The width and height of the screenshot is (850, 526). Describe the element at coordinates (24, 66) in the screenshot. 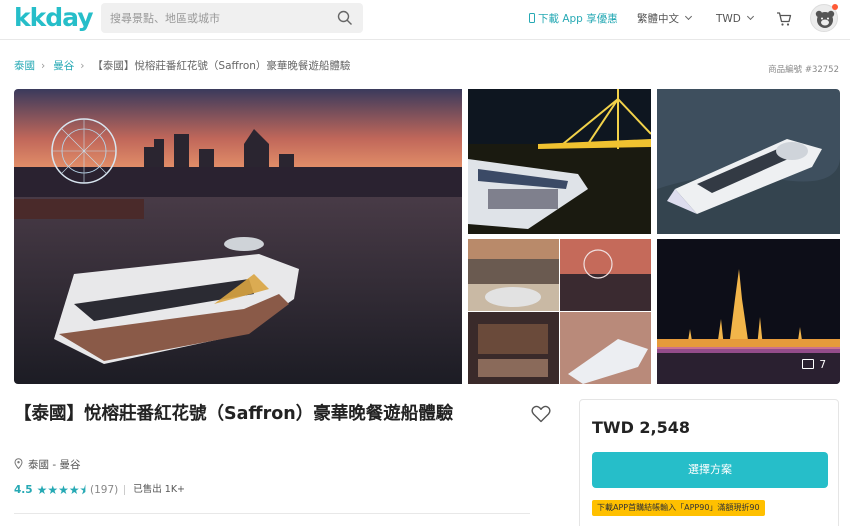

I see `breadcrumb-thailand: 泰國` at that location.